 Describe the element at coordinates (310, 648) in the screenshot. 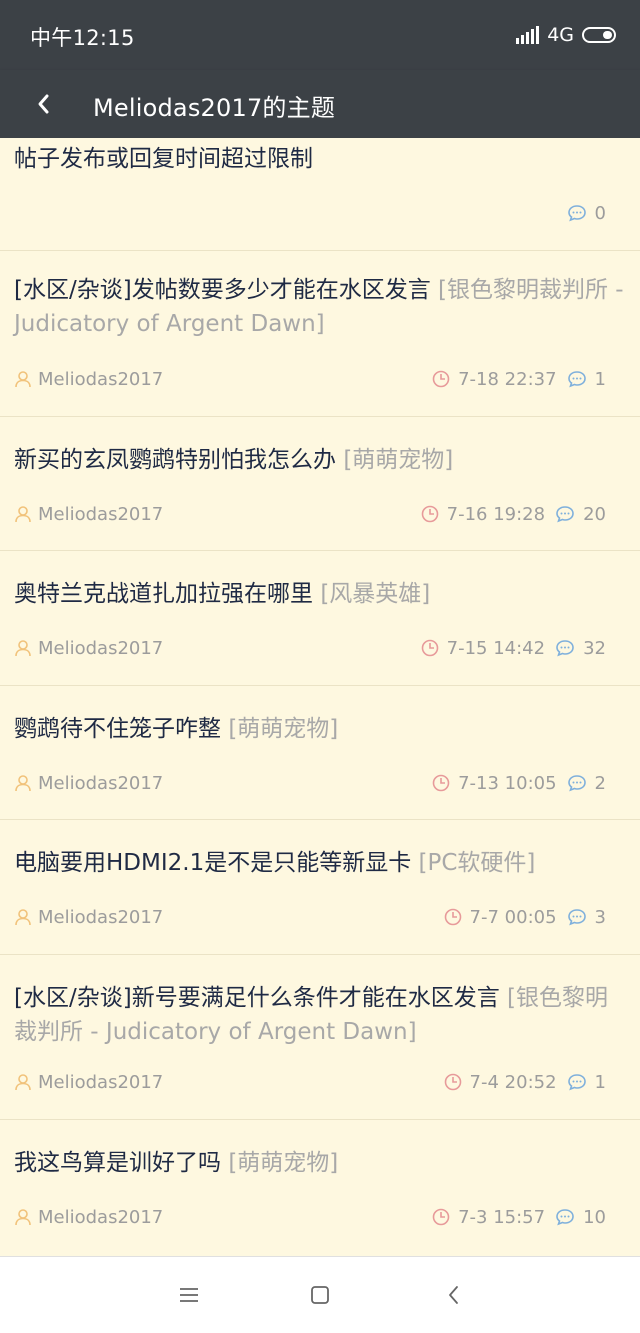

I see `post-meta: Meliodas2017 7-15 14:42 32` at that location.